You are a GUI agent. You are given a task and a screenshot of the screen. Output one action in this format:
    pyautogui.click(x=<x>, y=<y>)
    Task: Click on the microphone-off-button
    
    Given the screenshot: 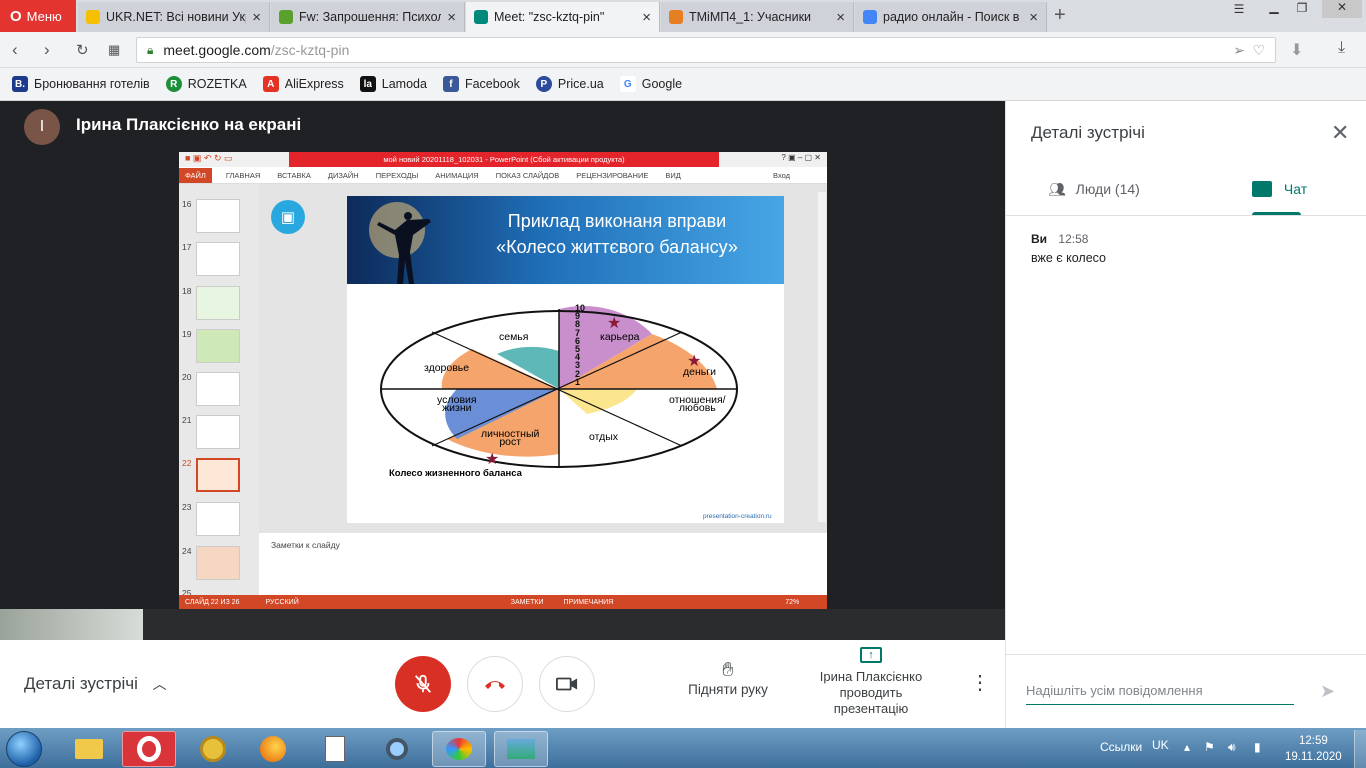 What is the action you would take?
    pyautogui.click(x=423, y=684)
    